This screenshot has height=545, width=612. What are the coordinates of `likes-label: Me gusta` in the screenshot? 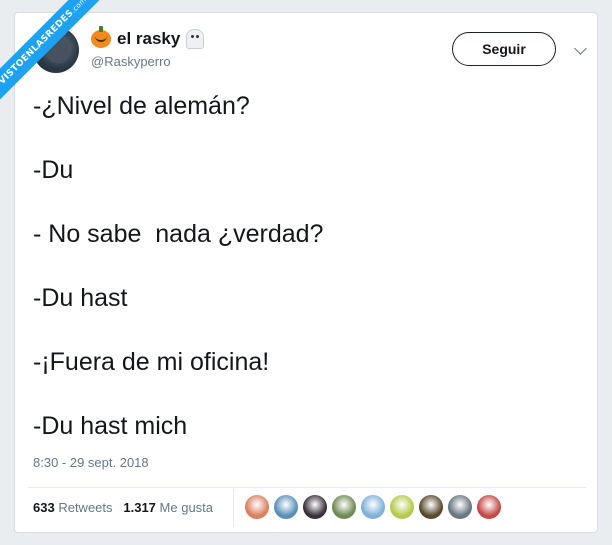 It's located at (186, 507).